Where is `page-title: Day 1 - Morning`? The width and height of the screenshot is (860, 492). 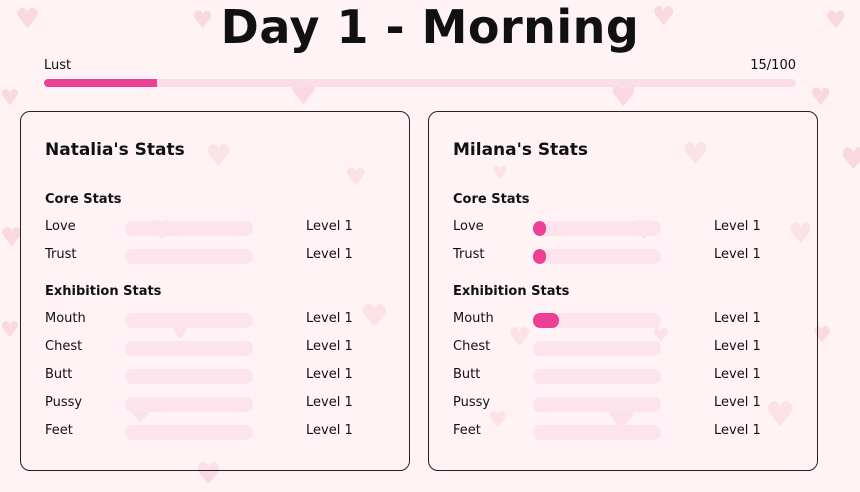
page-title: Day 1 - Morning is located at coordinates (430, 27).